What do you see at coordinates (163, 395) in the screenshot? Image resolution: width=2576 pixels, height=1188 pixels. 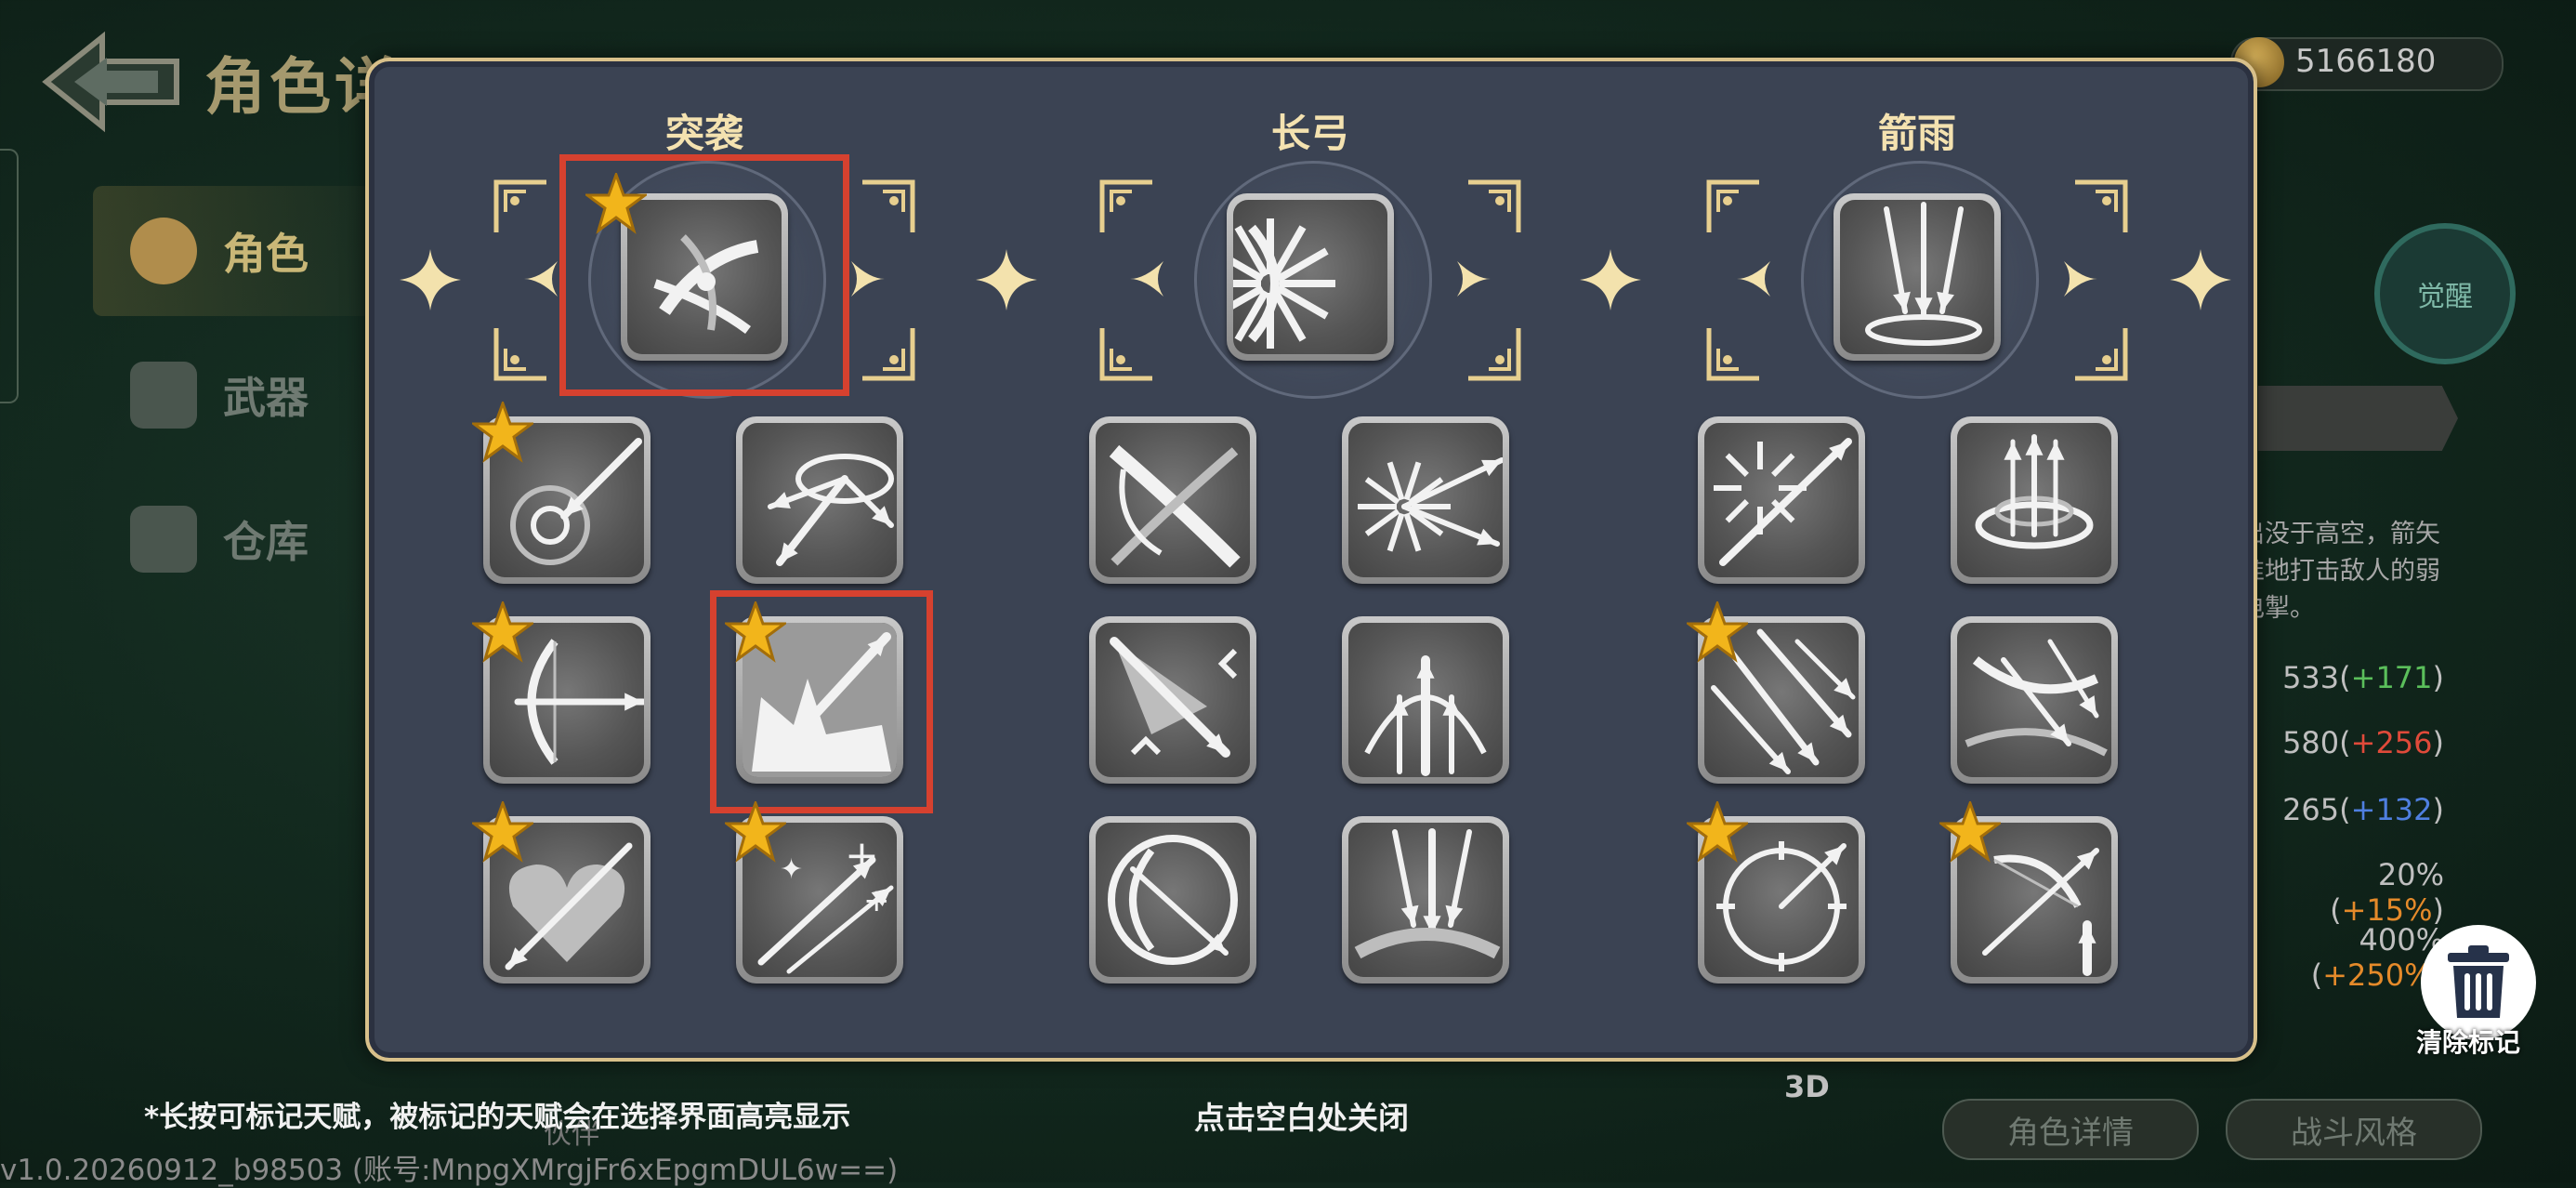 I see `sword-icon` at bounding box center [163, 395].